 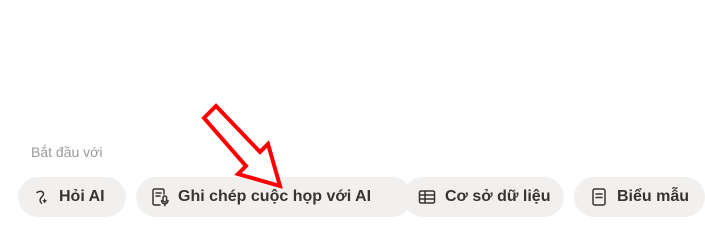 What do you see at coordinates (653, 196) in the screenshot?
I see `form-label: Biểu mẫu` at bounding box center [653, 196].